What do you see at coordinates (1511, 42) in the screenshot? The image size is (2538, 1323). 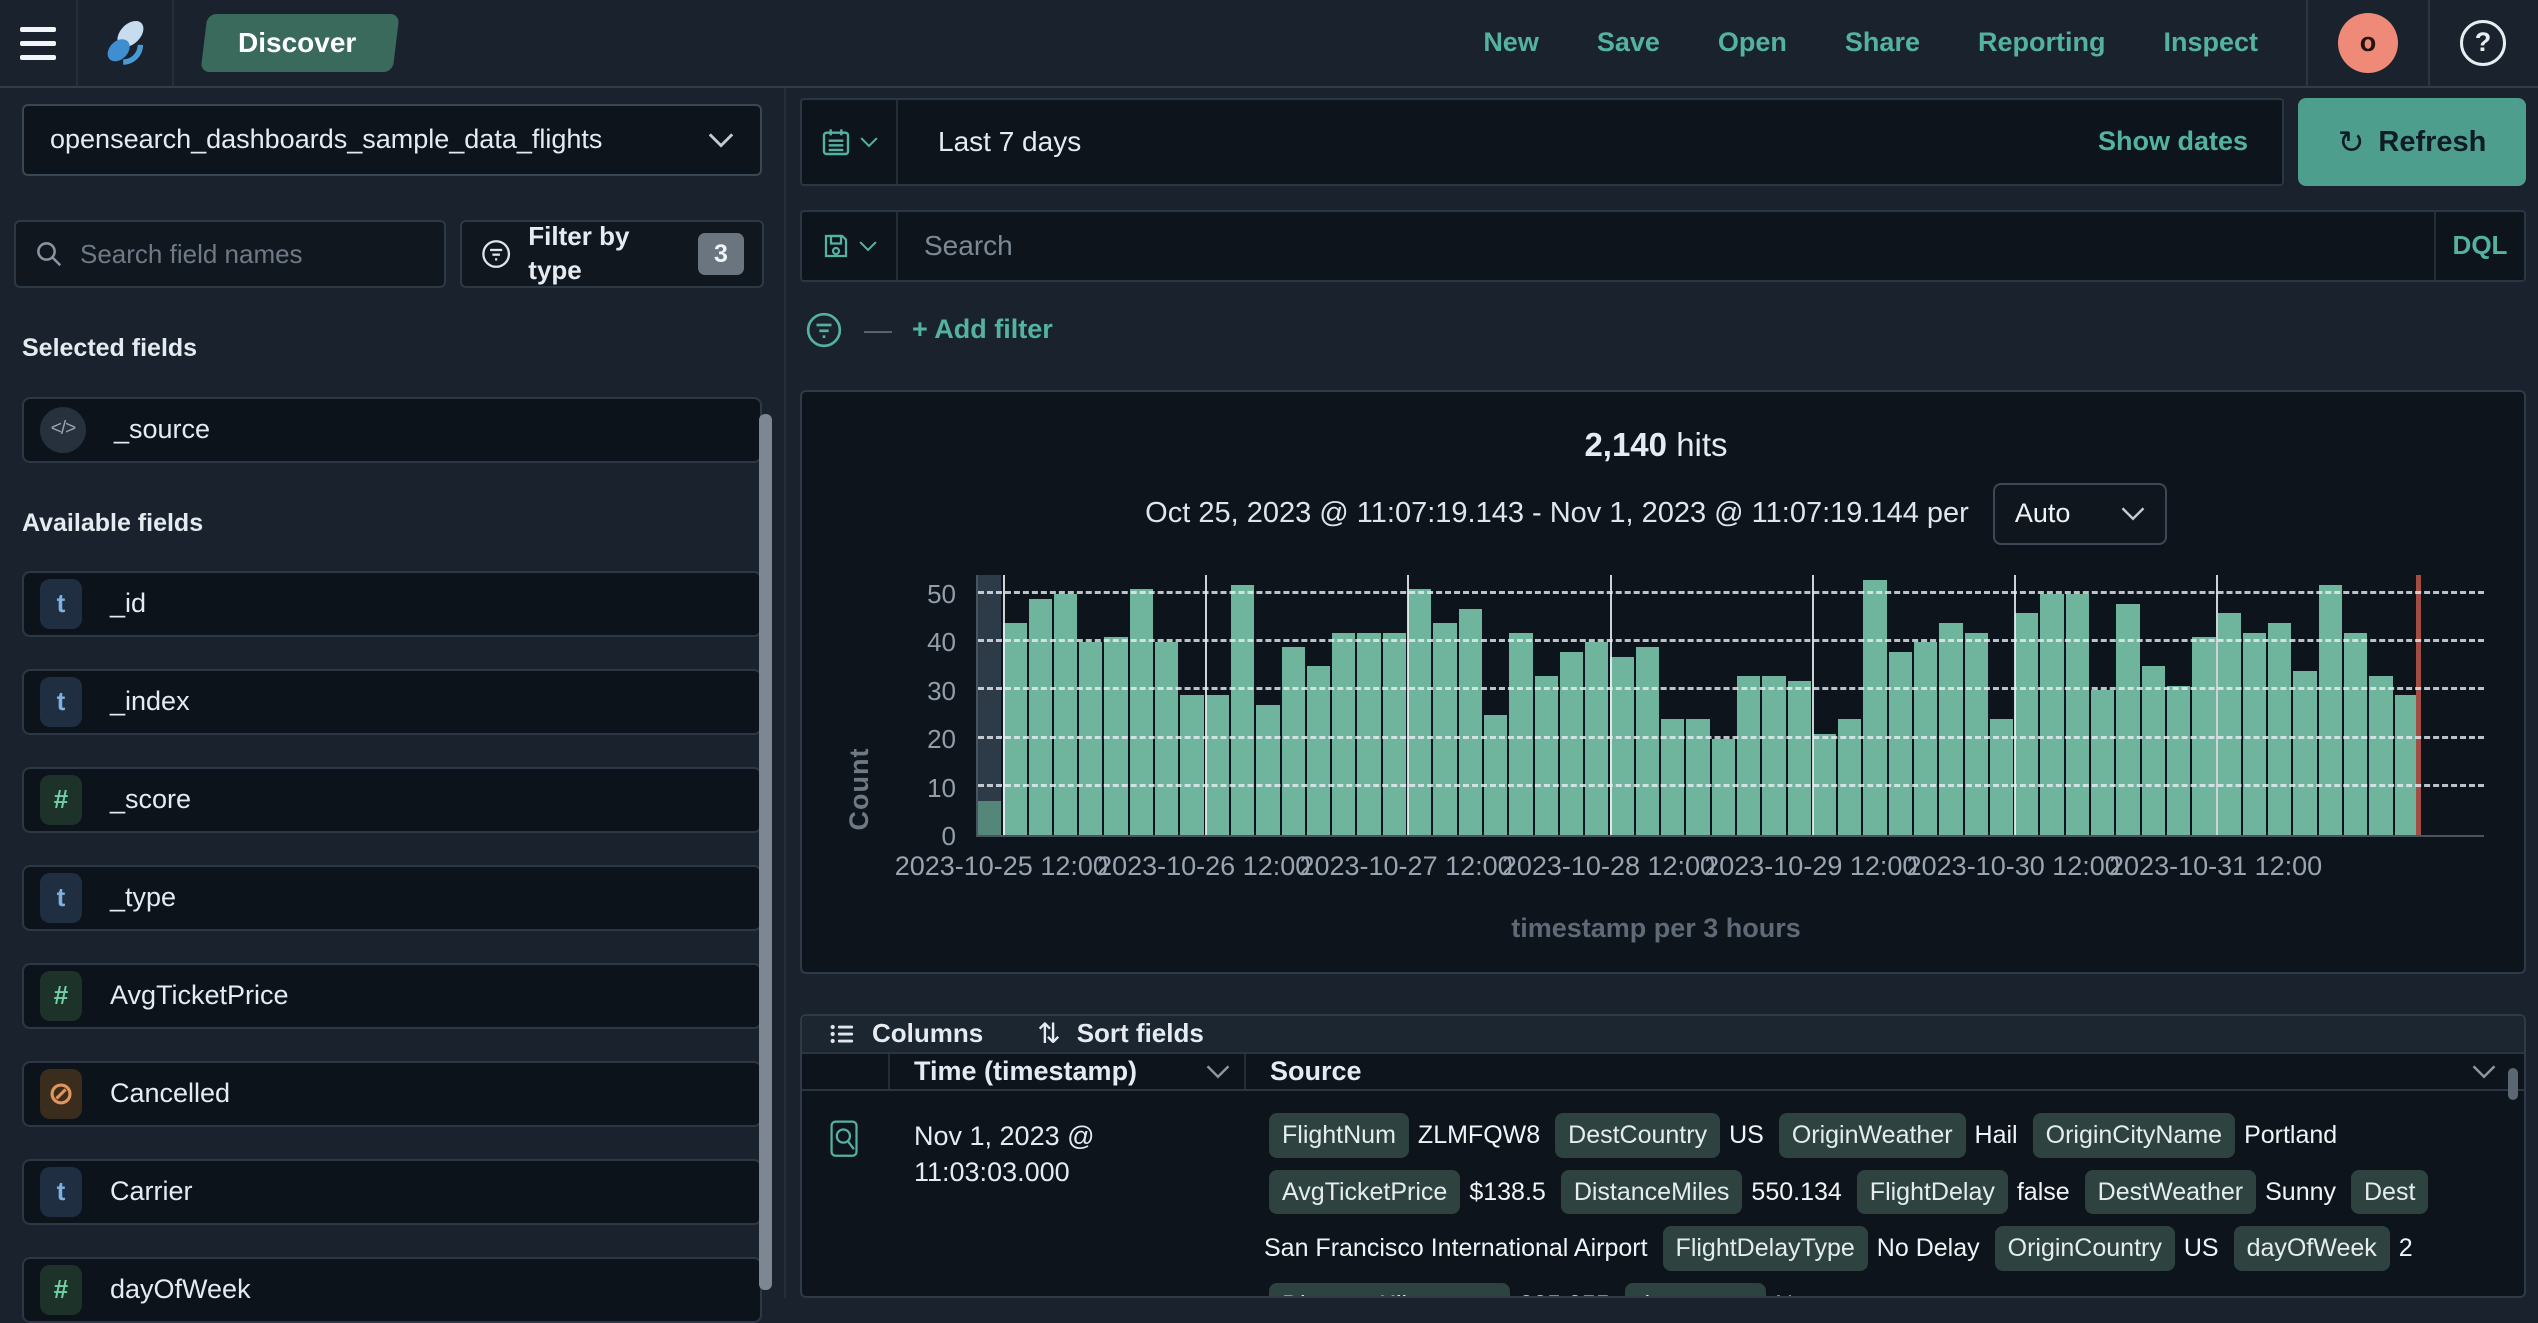 I see `nav-link-new: New` at bounding box center [1511, 42].